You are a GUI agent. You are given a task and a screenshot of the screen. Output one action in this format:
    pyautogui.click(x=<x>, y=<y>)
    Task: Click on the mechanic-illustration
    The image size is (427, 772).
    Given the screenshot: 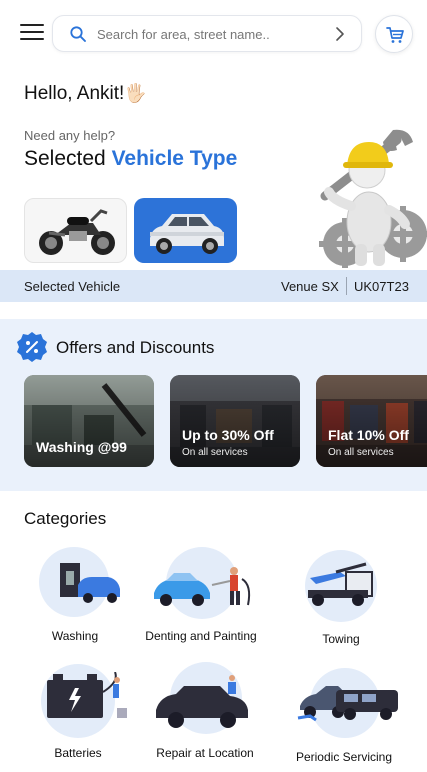 What is the action you would take?
    pyautogui.click(x=373, y=198)
    